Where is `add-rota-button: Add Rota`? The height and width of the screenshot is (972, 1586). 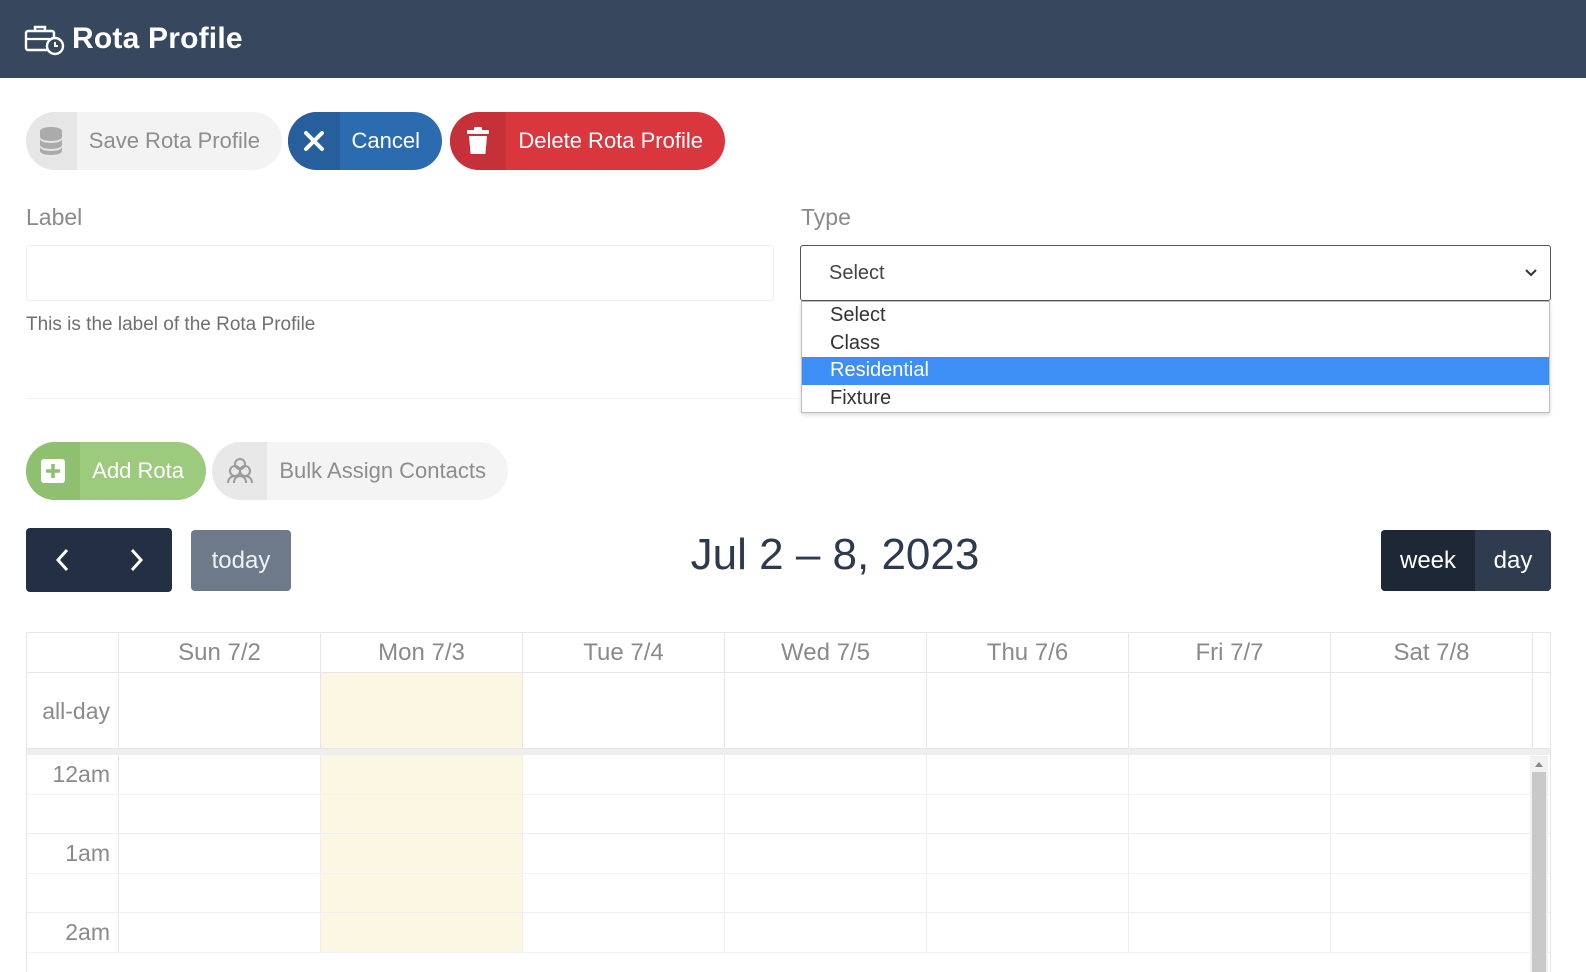
add-rota-button: Add Rota is located at coordinates (116, 471).